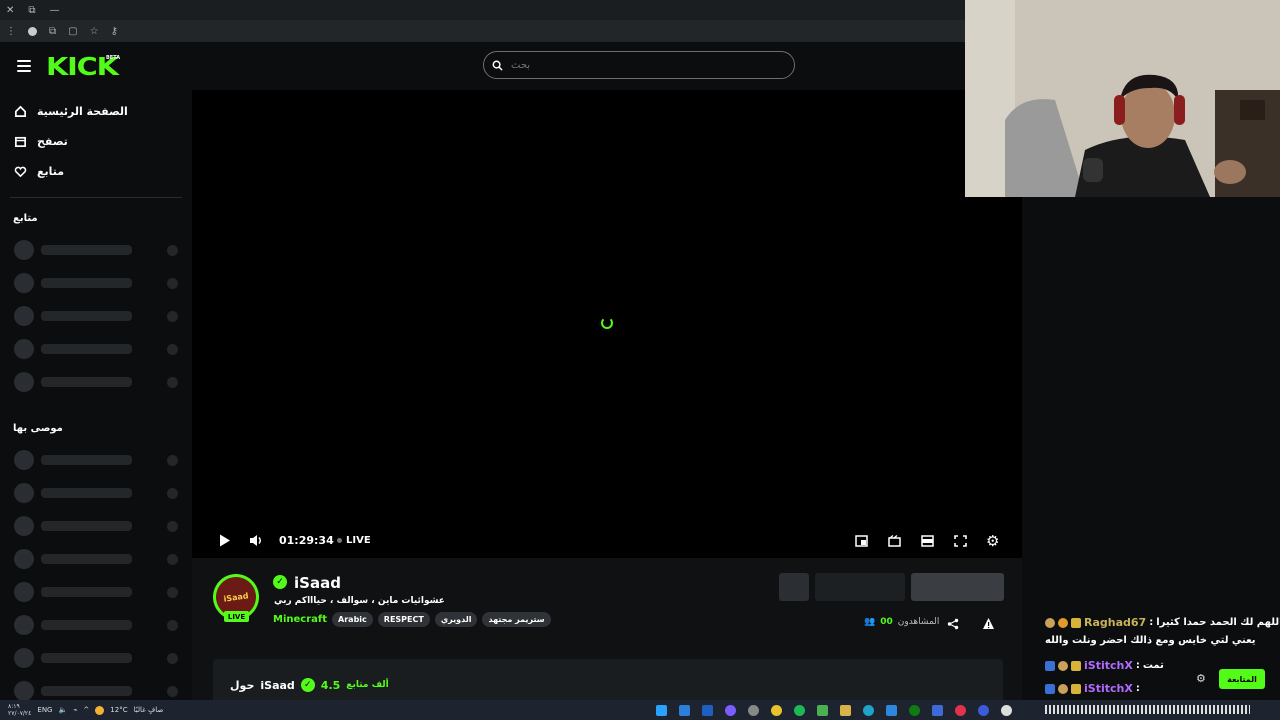 This screenshot has width=1280, height=720. I want to click on chat-message: يعني لتي خايس ومع ذالك احضر ونلت والله, so click(1150, 640).